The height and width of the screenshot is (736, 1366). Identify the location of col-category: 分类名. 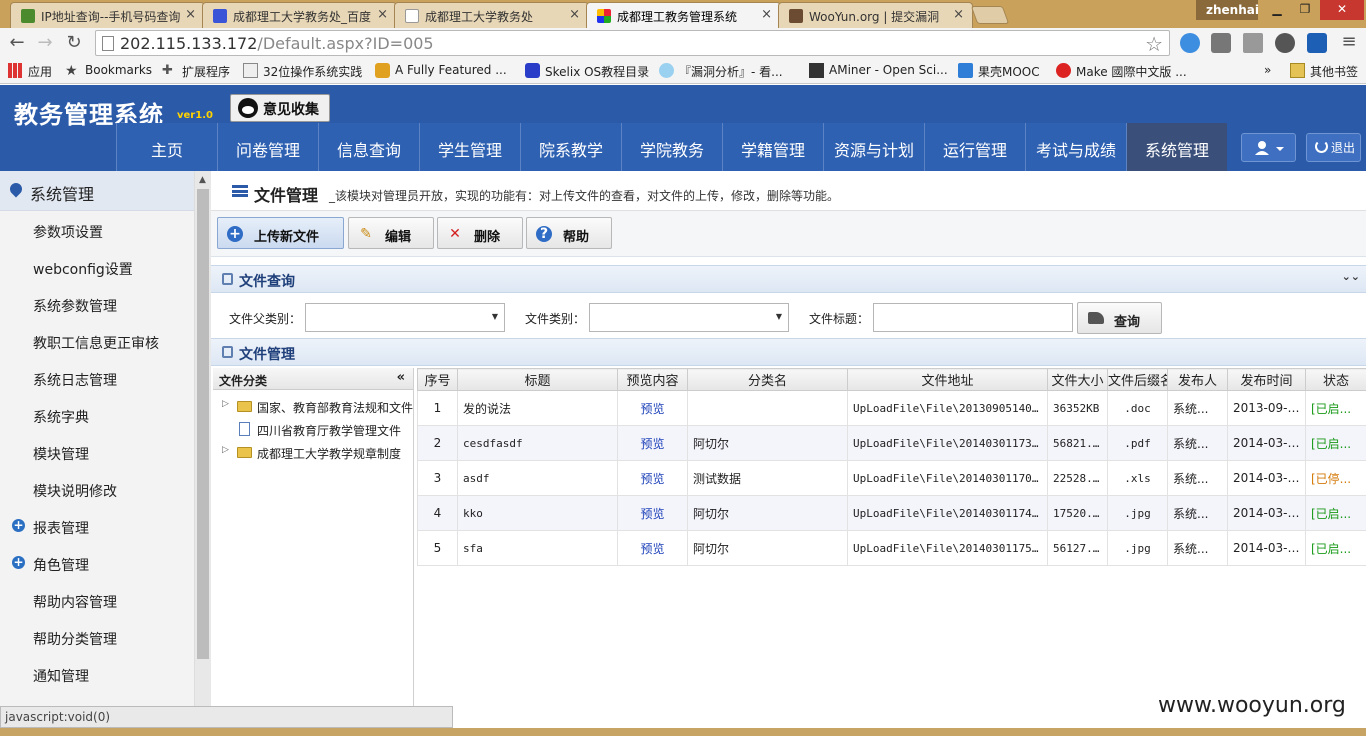
(767, 379).